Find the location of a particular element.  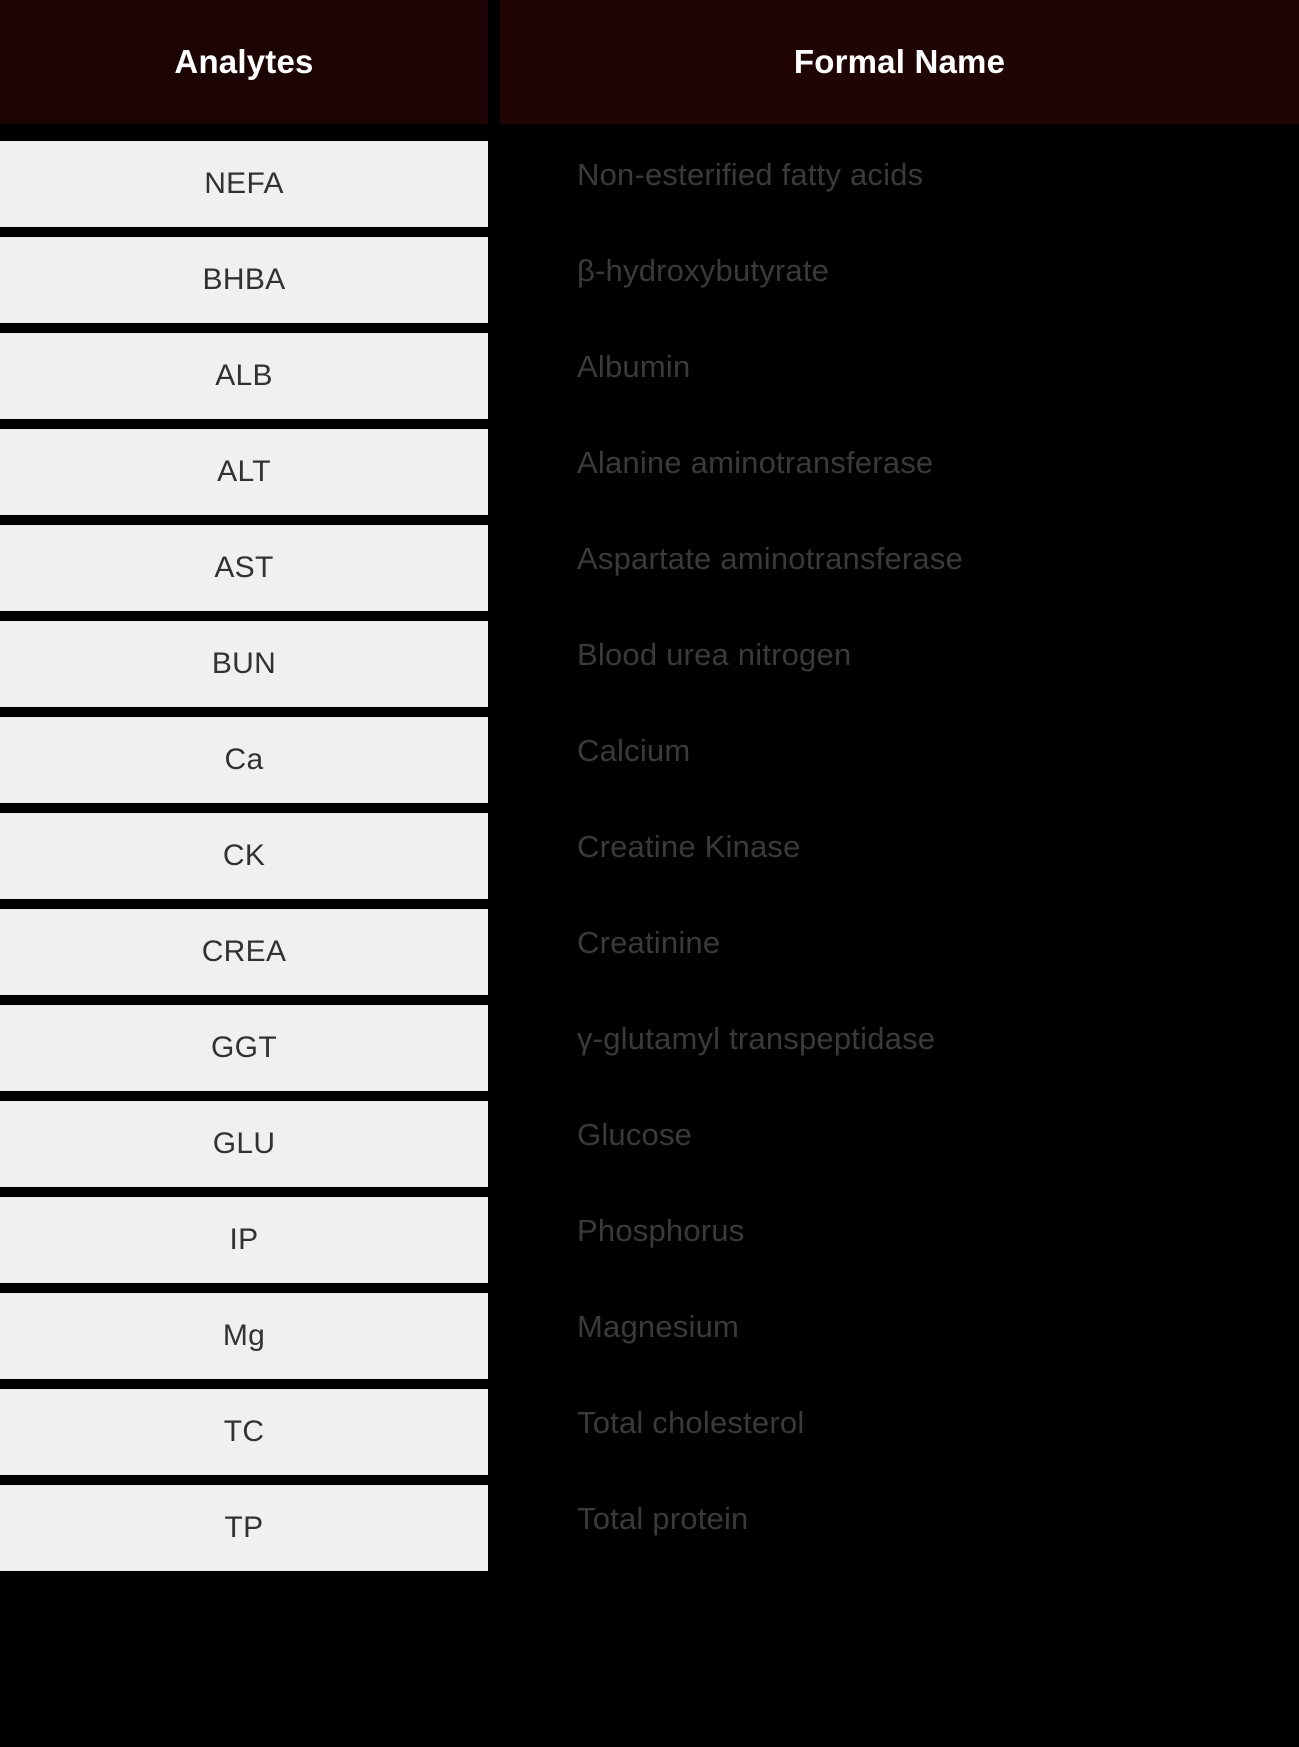

cell-analyte: AST is located at coordinates (244, 568).